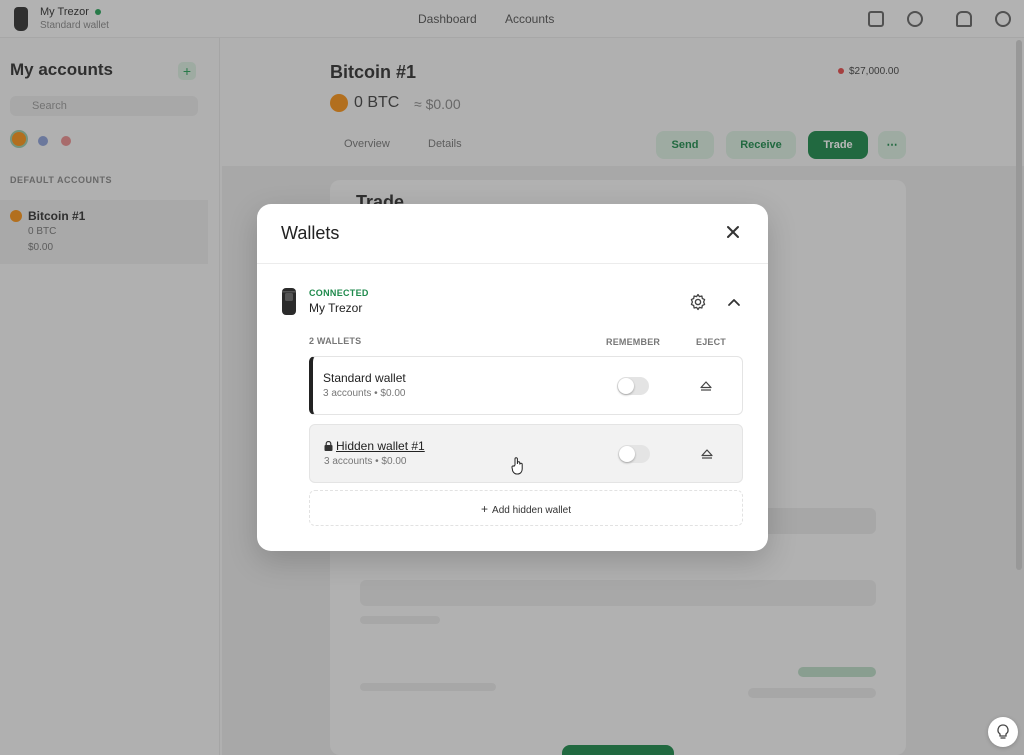 The height and width of the screenshot is (755, 1024). I want to click on plus-icon: +, so click(485, 509).